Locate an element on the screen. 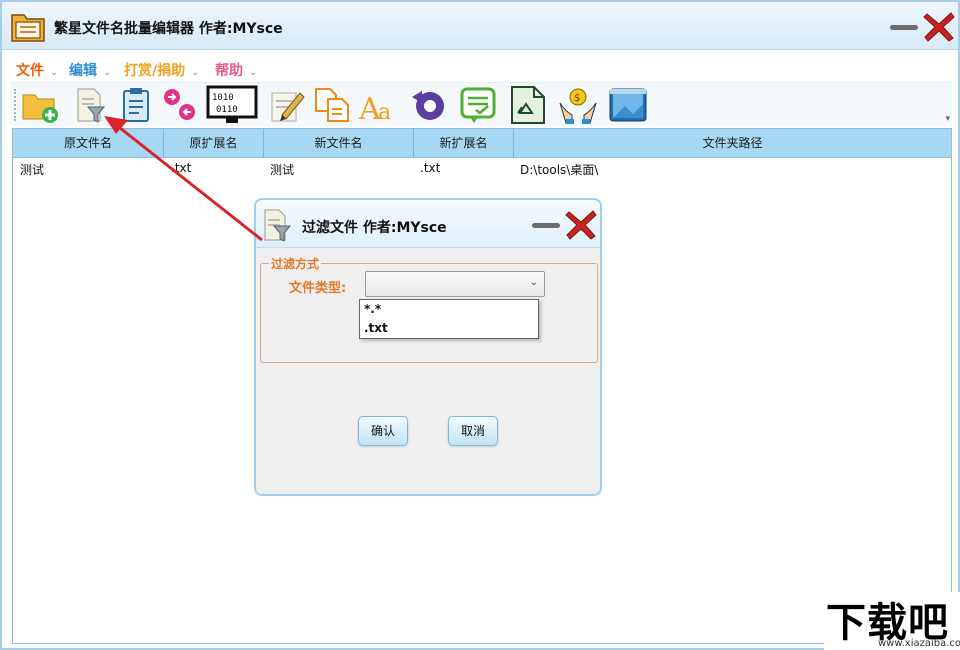 The height and width of the screenshot is (650, 960). add-folder-icon is located at coordinates (40, 105).